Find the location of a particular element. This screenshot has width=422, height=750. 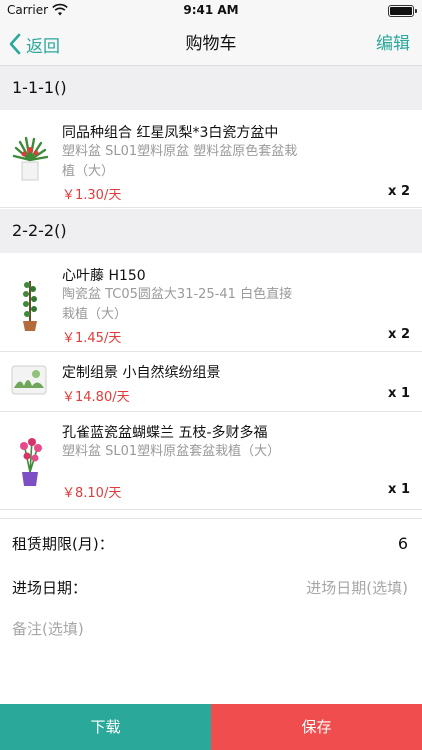

back-button: 返回 is located at coordinates (34, 44).